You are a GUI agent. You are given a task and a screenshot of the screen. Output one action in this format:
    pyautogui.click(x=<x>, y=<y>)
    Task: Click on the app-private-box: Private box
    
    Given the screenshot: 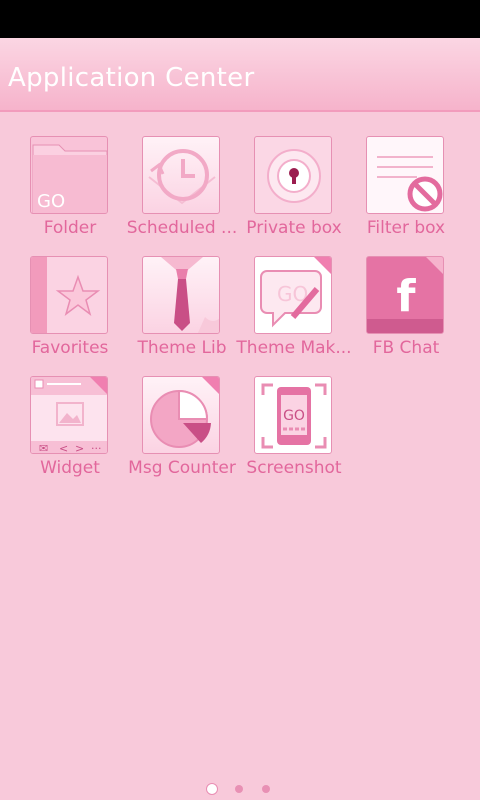 What is the action you would take?
    pyautogui.click(x=294, y=175)
    